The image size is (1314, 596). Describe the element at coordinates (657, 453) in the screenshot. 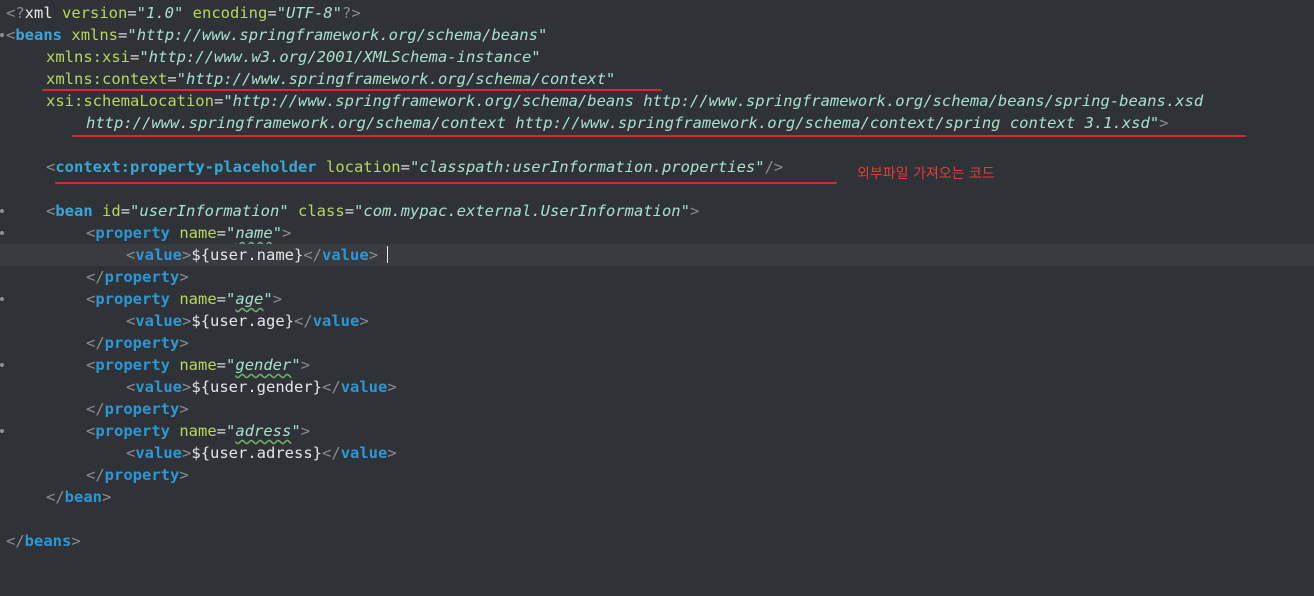

I see `code-line-21: <value>${user.adress}</value>` at that location.